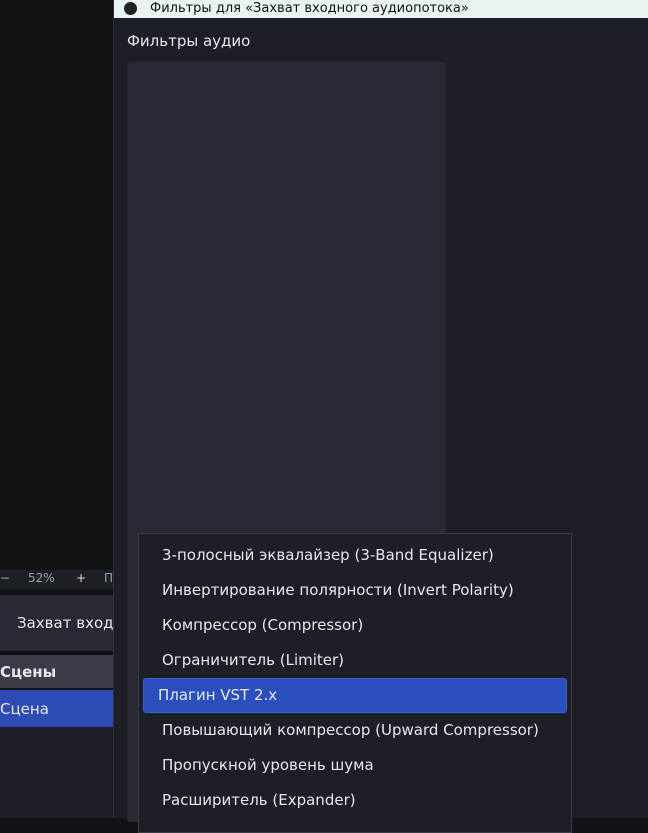 Image resolution: width=648 pixels, height=833 pixels. What do you see at coordinates (81, 578) in the screenshot?
I see `zoom-in-button: +` at bounding box center [81, 578].